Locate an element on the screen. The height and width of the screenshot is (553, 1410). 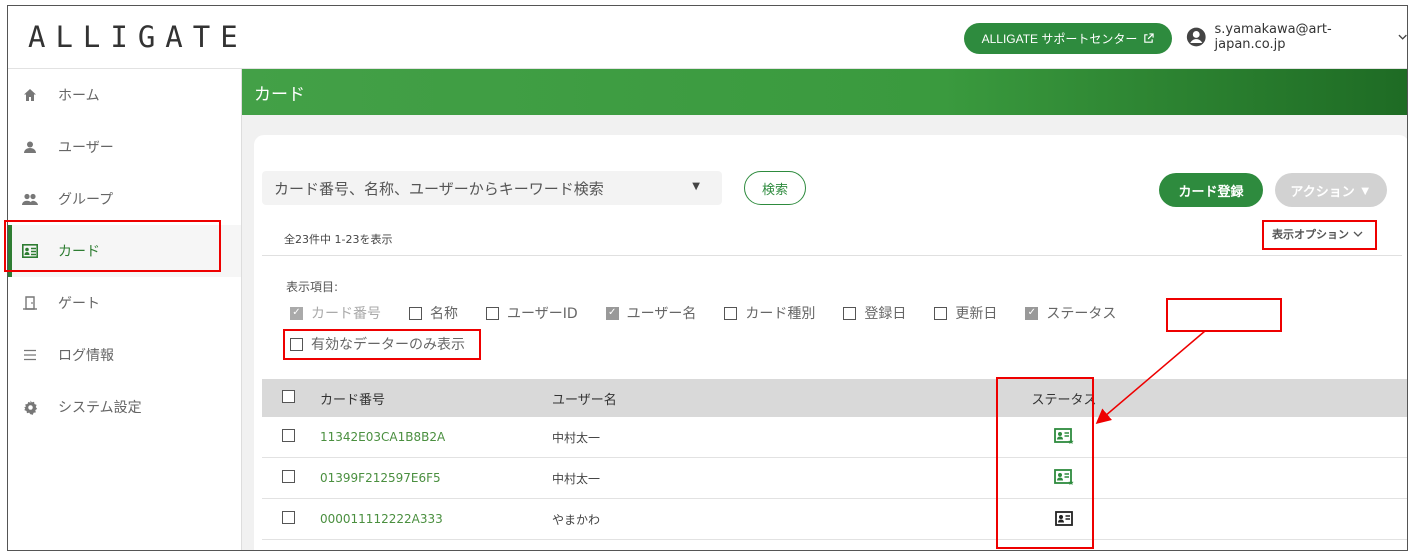
search-placeholder: カード番号、名称、ユーザーからキーワード検索 is located at coordinates (439, 188).